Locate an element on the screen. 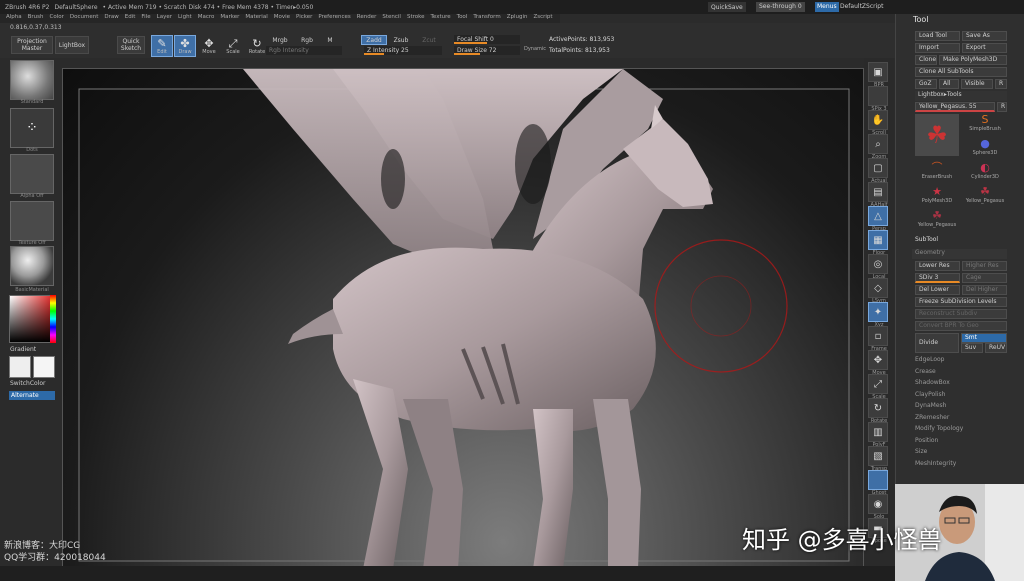 The width and height of the screenshot is (1024, 581). tool-thumb-sphere3d: ● is located at coordinates (985, 143).